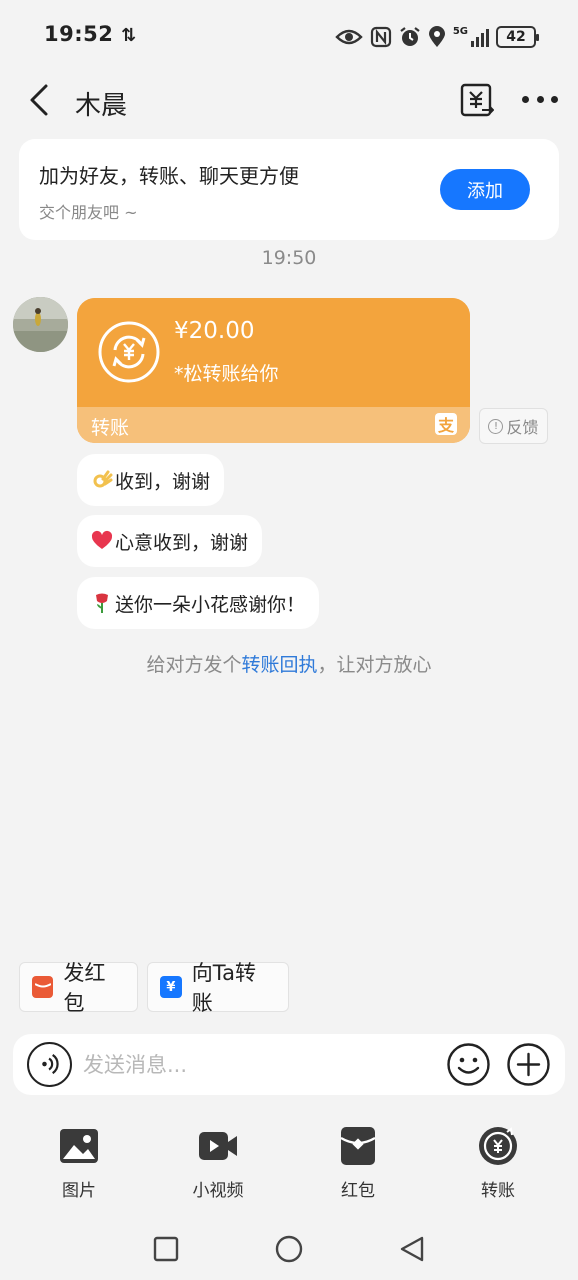 The height and width of the screenshot is (1280, 578). I want to click on tool-video: 小视频, so click(218, 1166).